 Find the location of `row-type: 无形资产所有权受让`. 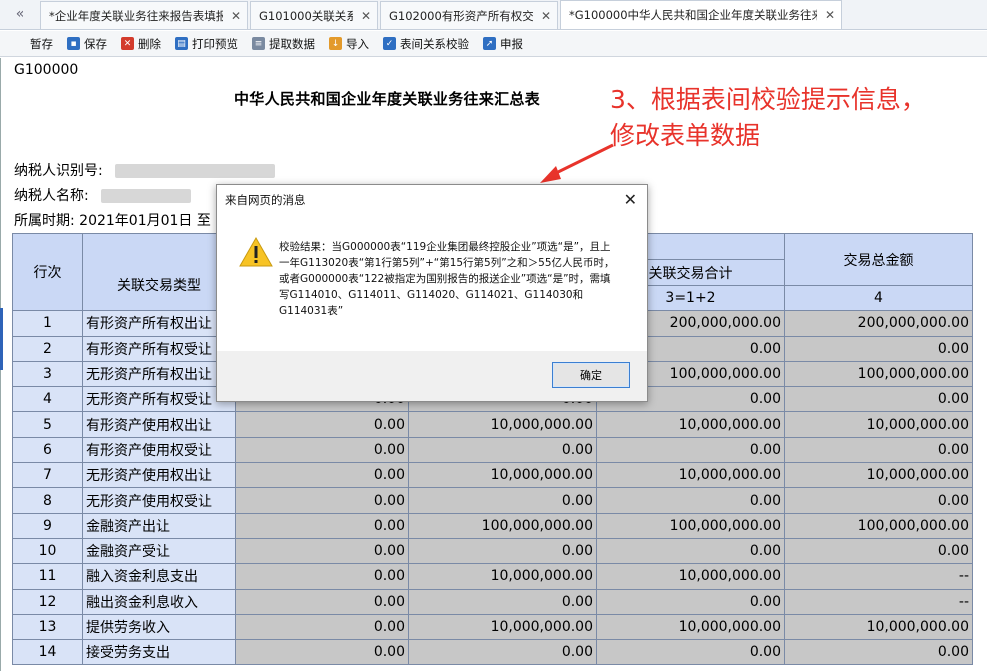

row-type: 无形资产所有权受让 is located at coordinates (159, 399).